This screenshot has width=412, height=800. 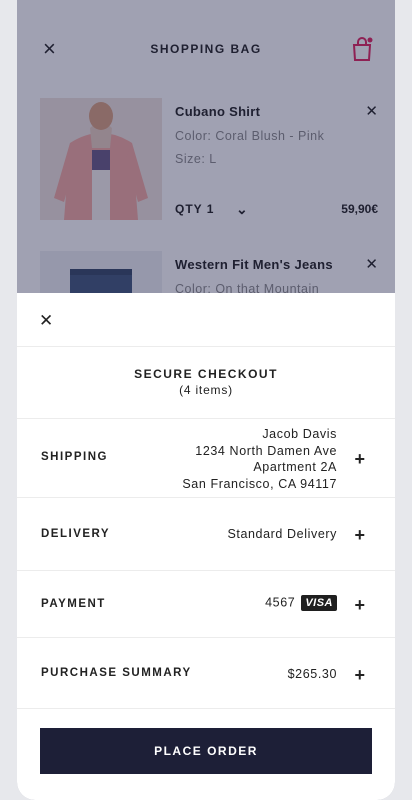 I want to click on address-line: Jacob Davis, so click(x=299, y=434).